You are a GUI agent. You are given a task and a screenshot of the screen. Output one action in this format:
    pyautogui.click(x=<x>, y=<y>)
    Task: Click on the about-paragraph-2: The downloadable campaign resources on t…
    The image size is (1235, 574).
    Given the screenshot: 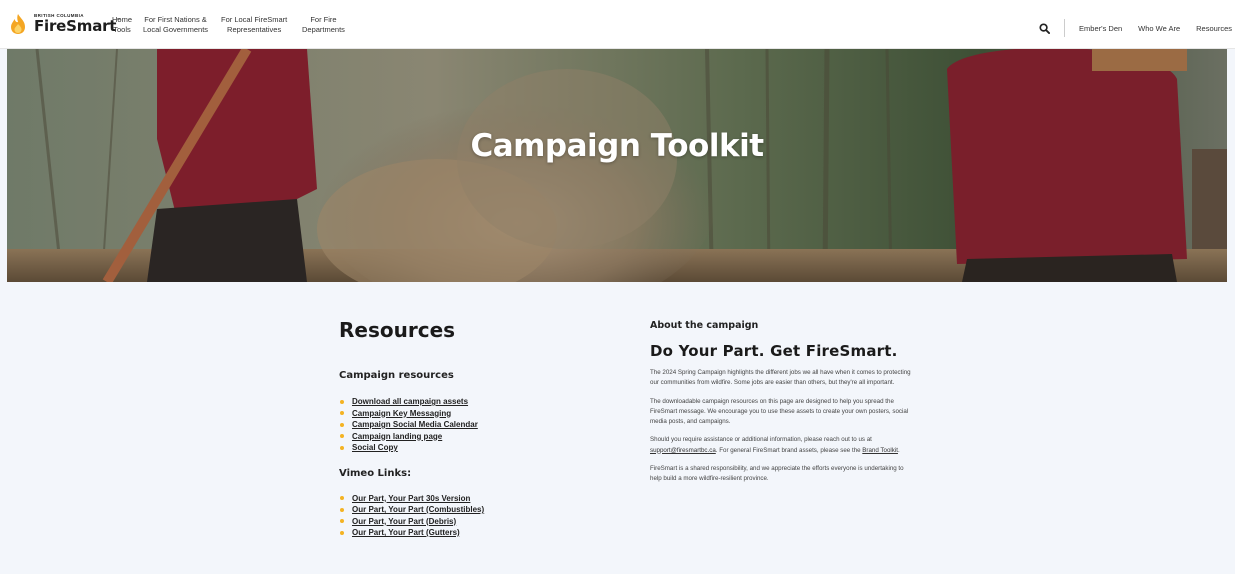 What is the action you would take?
    pyautogui.click(x=779, y=411)
    